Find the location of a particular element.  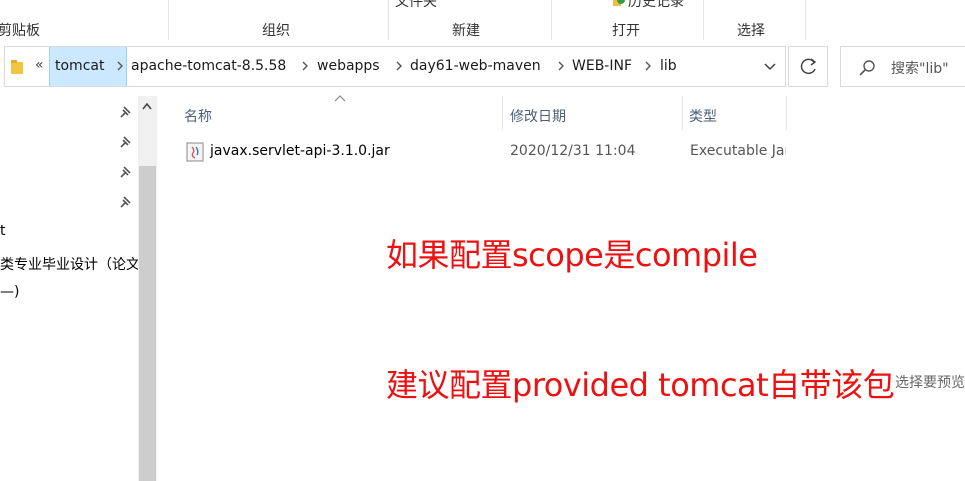

open-group-label: 打开 is located at coordinates (626, 31).